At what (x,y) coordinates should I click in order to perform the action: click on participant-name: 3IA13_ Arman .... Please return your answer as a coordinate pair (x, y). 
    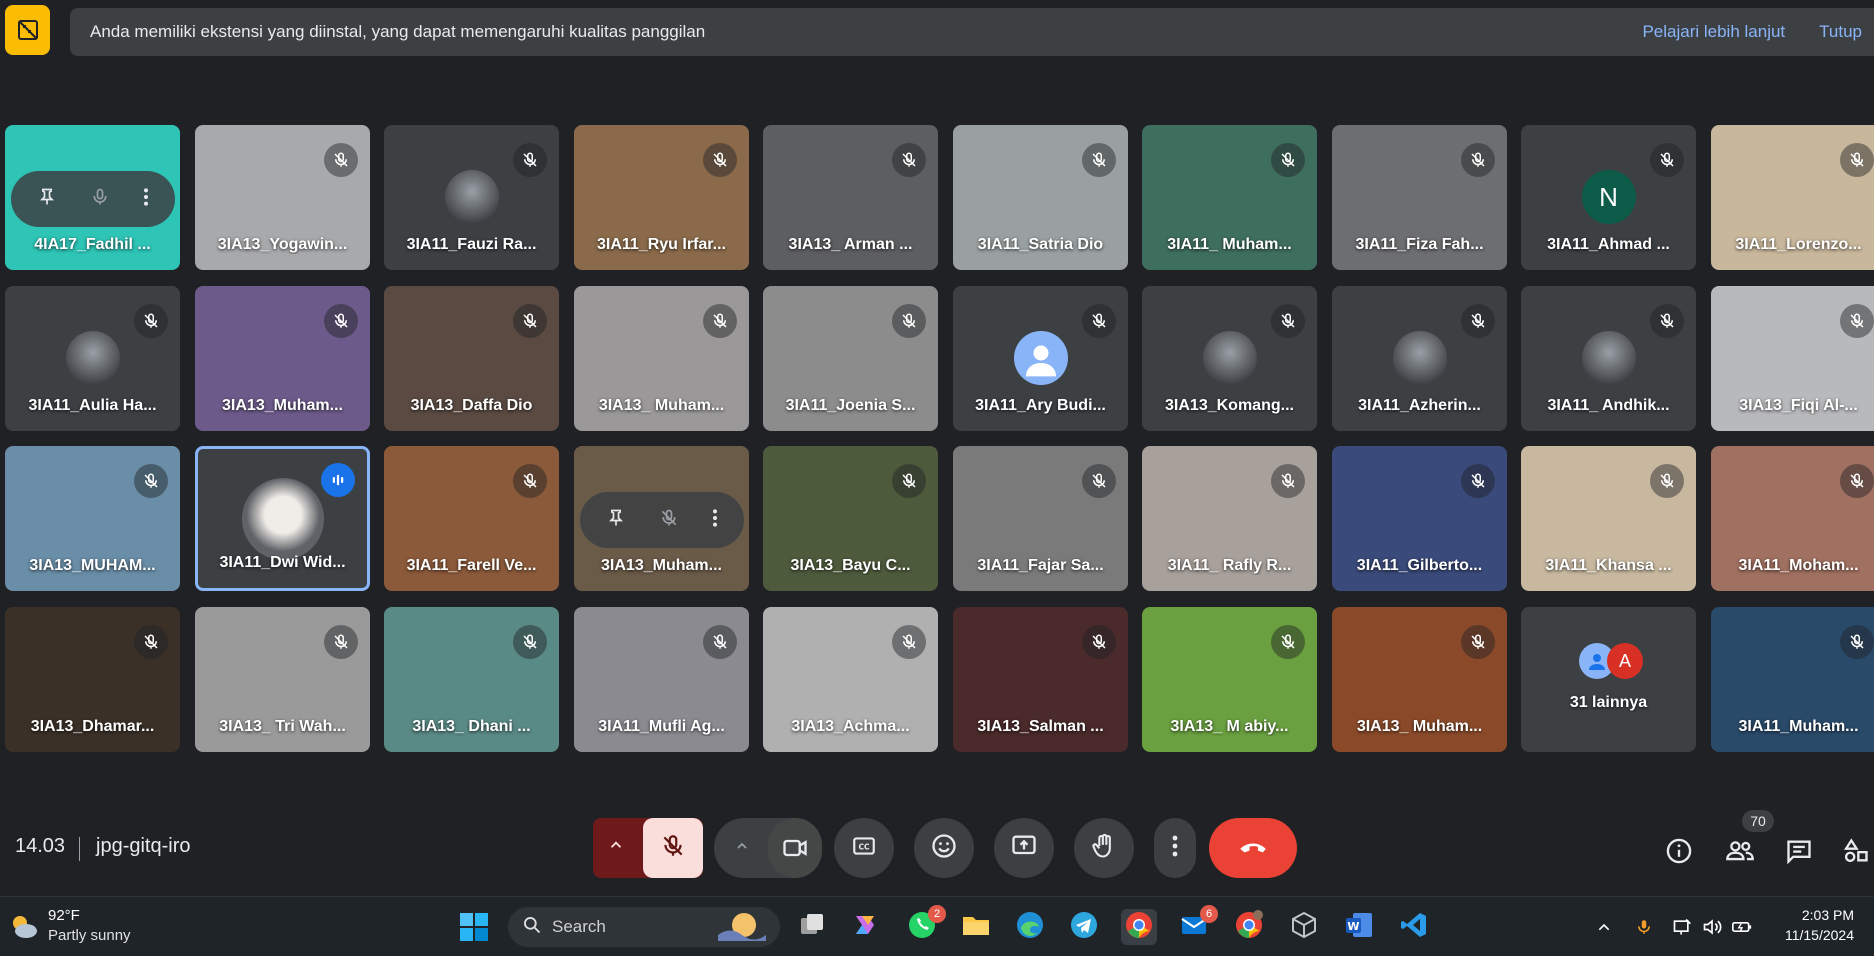
    Looking at the image, I should click on (850, 244).